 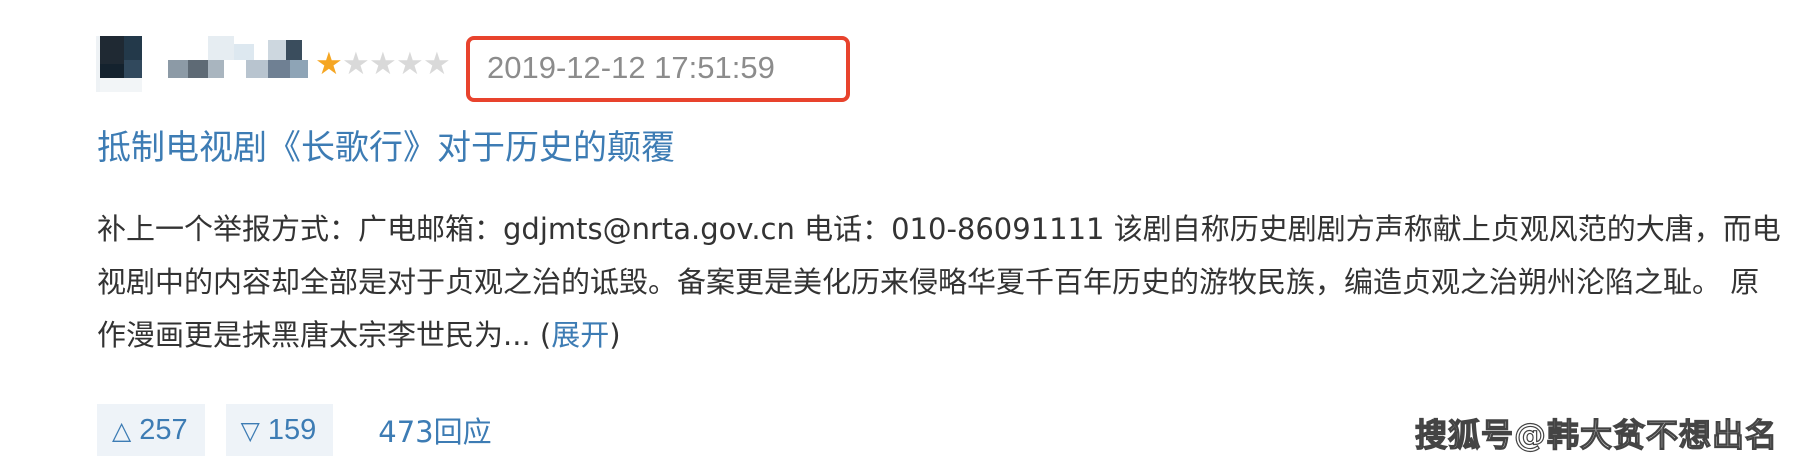 What do you see at coordinates (202, 64) in the screenshot?
I see `avatar` at bounding box center [202, 64].